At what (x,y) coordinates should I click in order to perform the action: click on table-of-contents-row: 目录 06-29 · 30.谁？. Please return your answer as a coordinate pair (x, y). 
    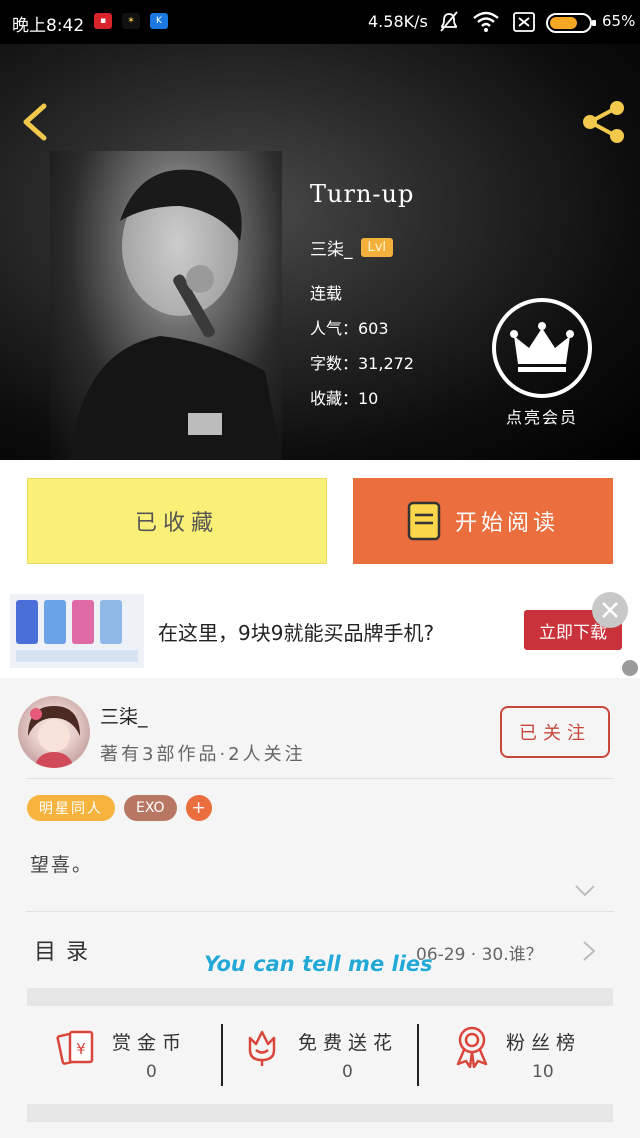
    Looking at the image, I should click on (320, 950).